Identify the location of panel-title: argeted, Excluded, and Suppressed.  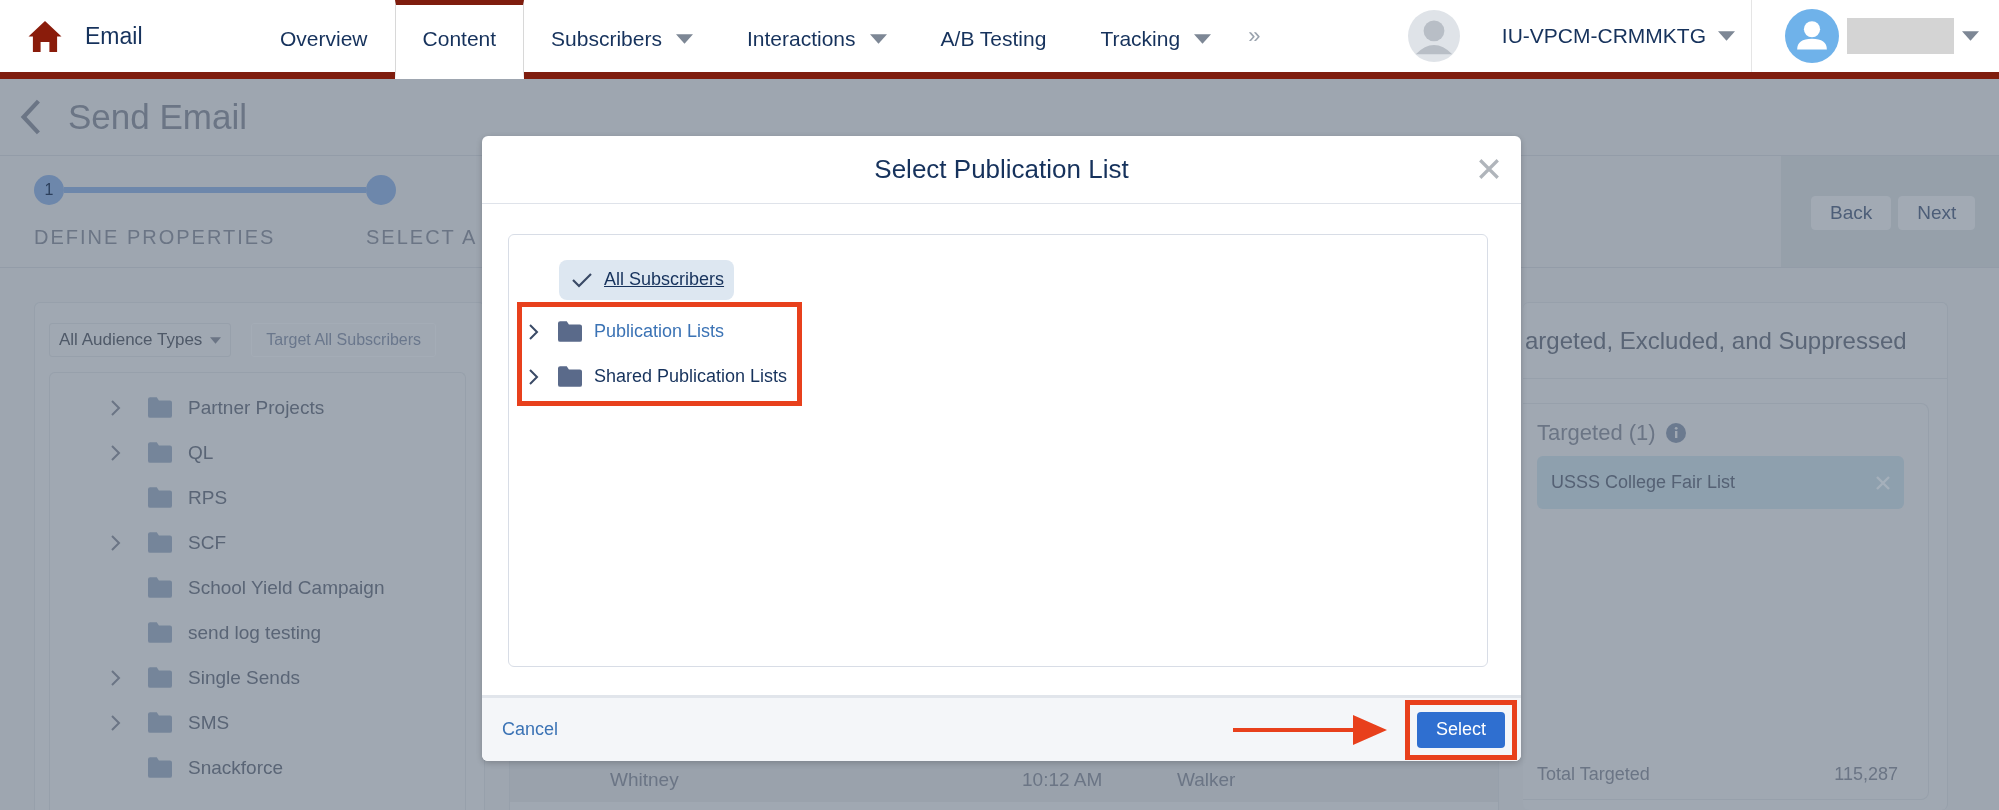
(1735, 341).